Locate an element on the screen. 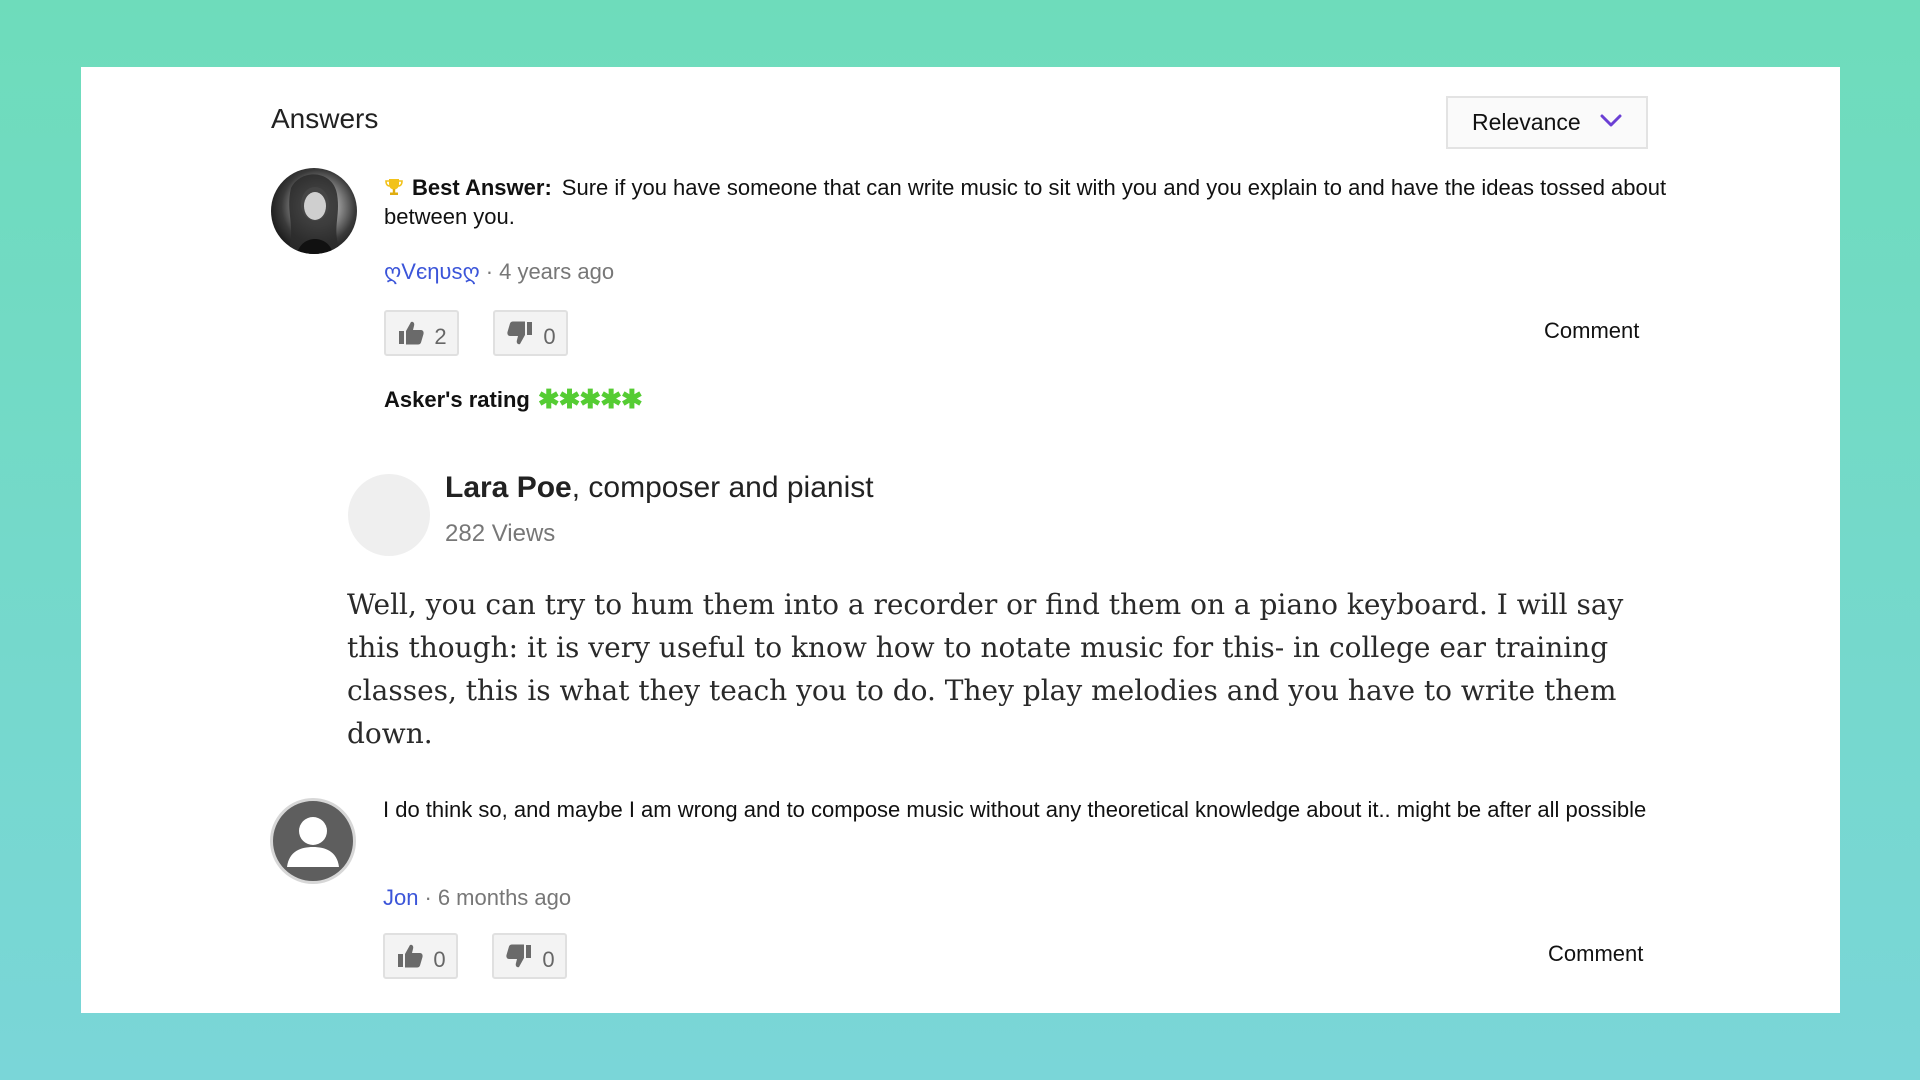  answer-2-avatar is located at coordinates (313, 841).